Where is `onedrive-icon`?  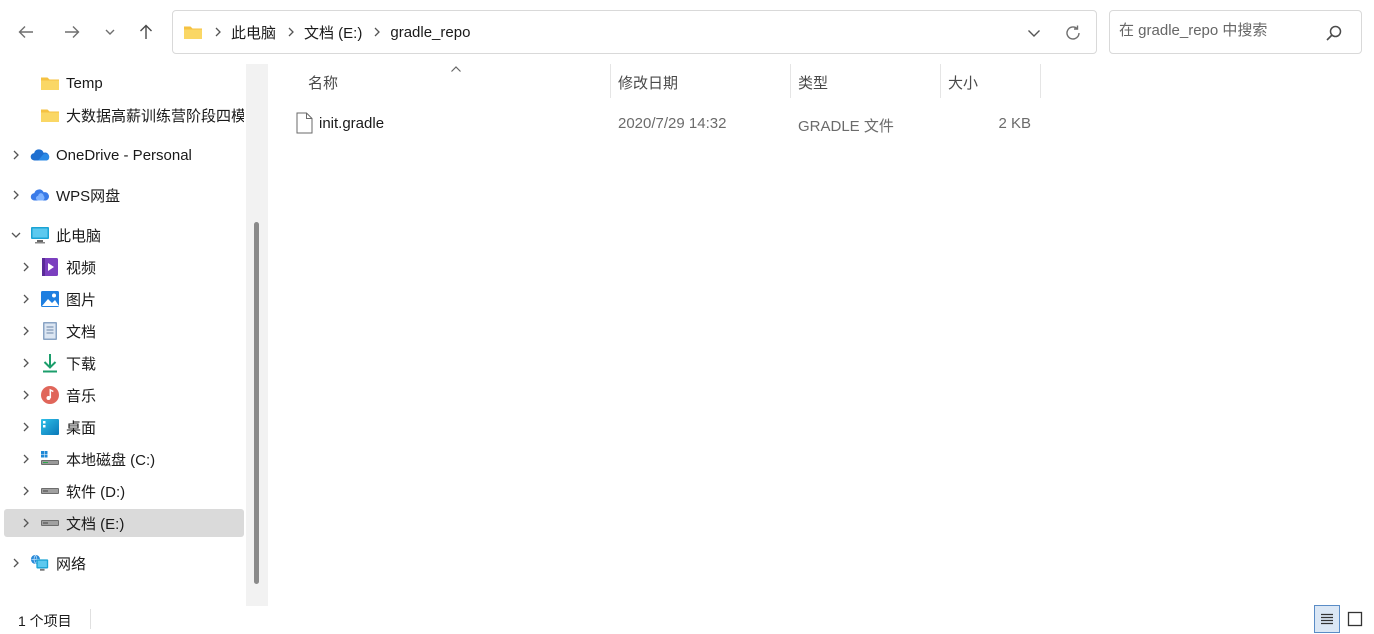
onedrive-icon is located at coordinates (40, 155).